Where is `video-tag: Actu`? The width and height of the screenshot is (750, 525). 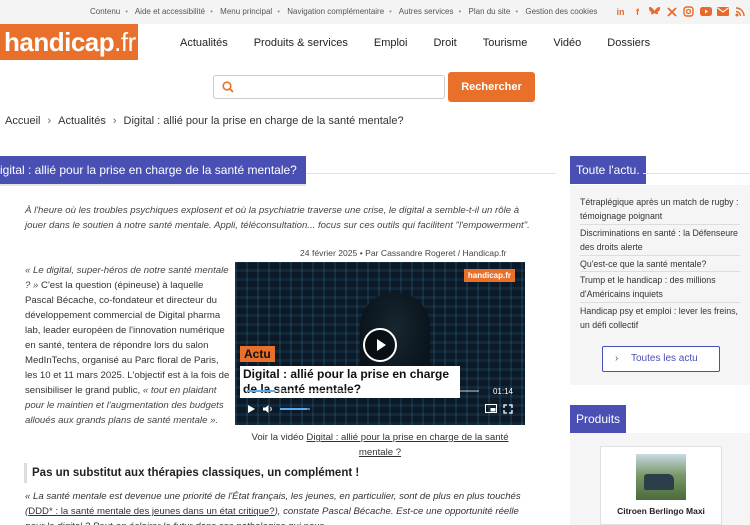
video-tag: Actu is located at coordinates (257, 354).